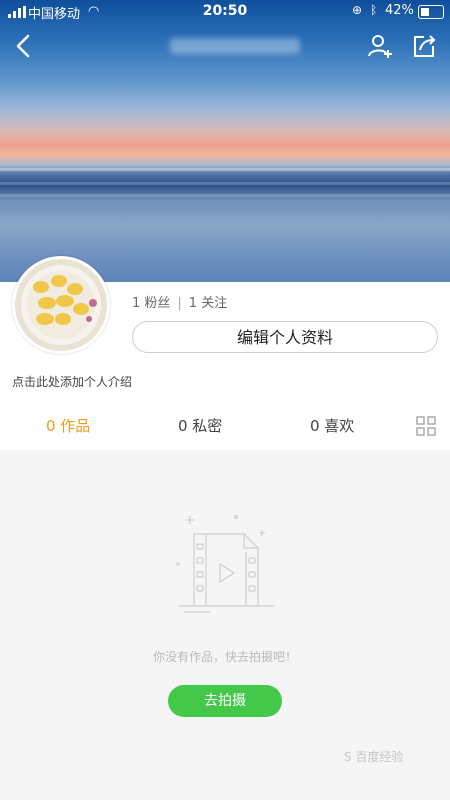 This screenshot has height=800, width=450. What do you see at coordinates (332, 426) in the screenshot?
I see `tab-likes: 0 喜欢` at bounding box center [332, 426].